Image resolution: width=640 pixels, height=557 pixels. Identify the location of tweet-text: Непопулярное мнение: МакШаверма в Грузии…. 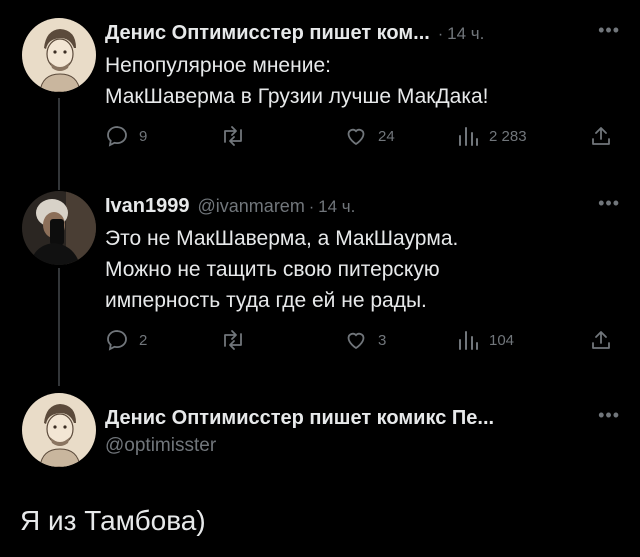
(297, 81).